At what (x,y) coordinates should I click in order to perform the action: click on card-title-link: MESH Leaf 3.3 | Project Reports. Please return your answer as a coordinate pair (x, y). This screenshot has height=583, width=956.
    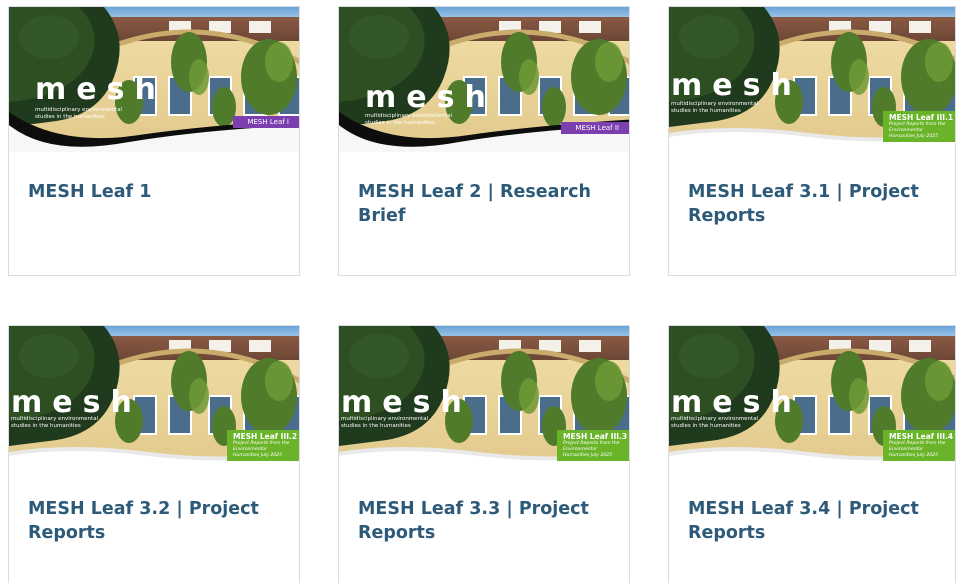
    Looking at the image, I should click on (485, 521).